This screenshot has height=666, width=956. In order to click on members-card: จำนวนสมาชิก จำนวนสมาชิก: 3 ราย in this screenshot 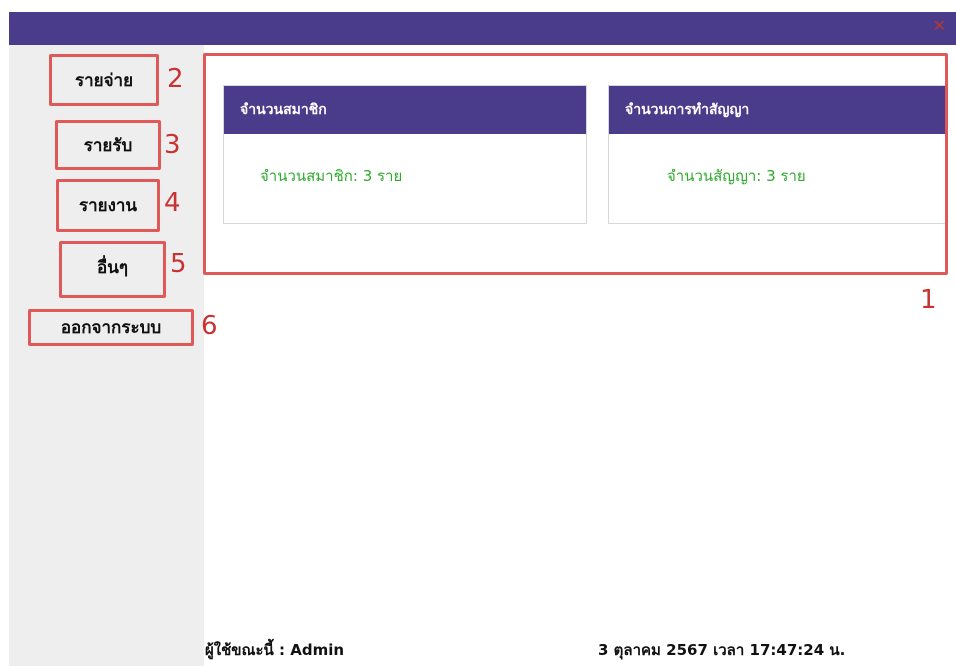, I will do `click(405, 154)`.